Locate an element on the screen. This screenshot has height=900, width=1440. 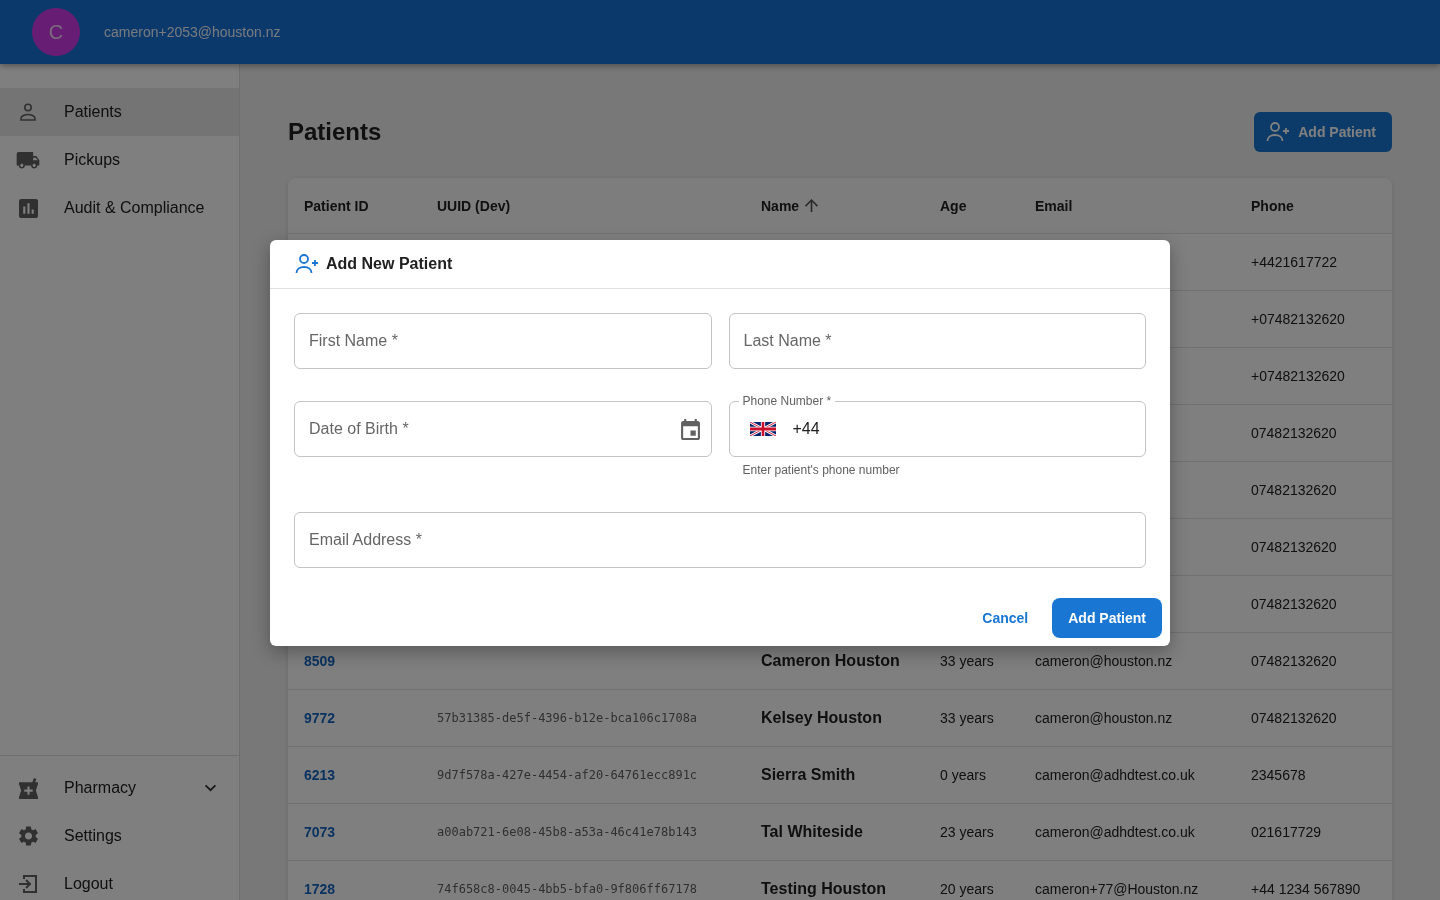
patient-phone: 2345678 is located at coordinates (1278, 775).